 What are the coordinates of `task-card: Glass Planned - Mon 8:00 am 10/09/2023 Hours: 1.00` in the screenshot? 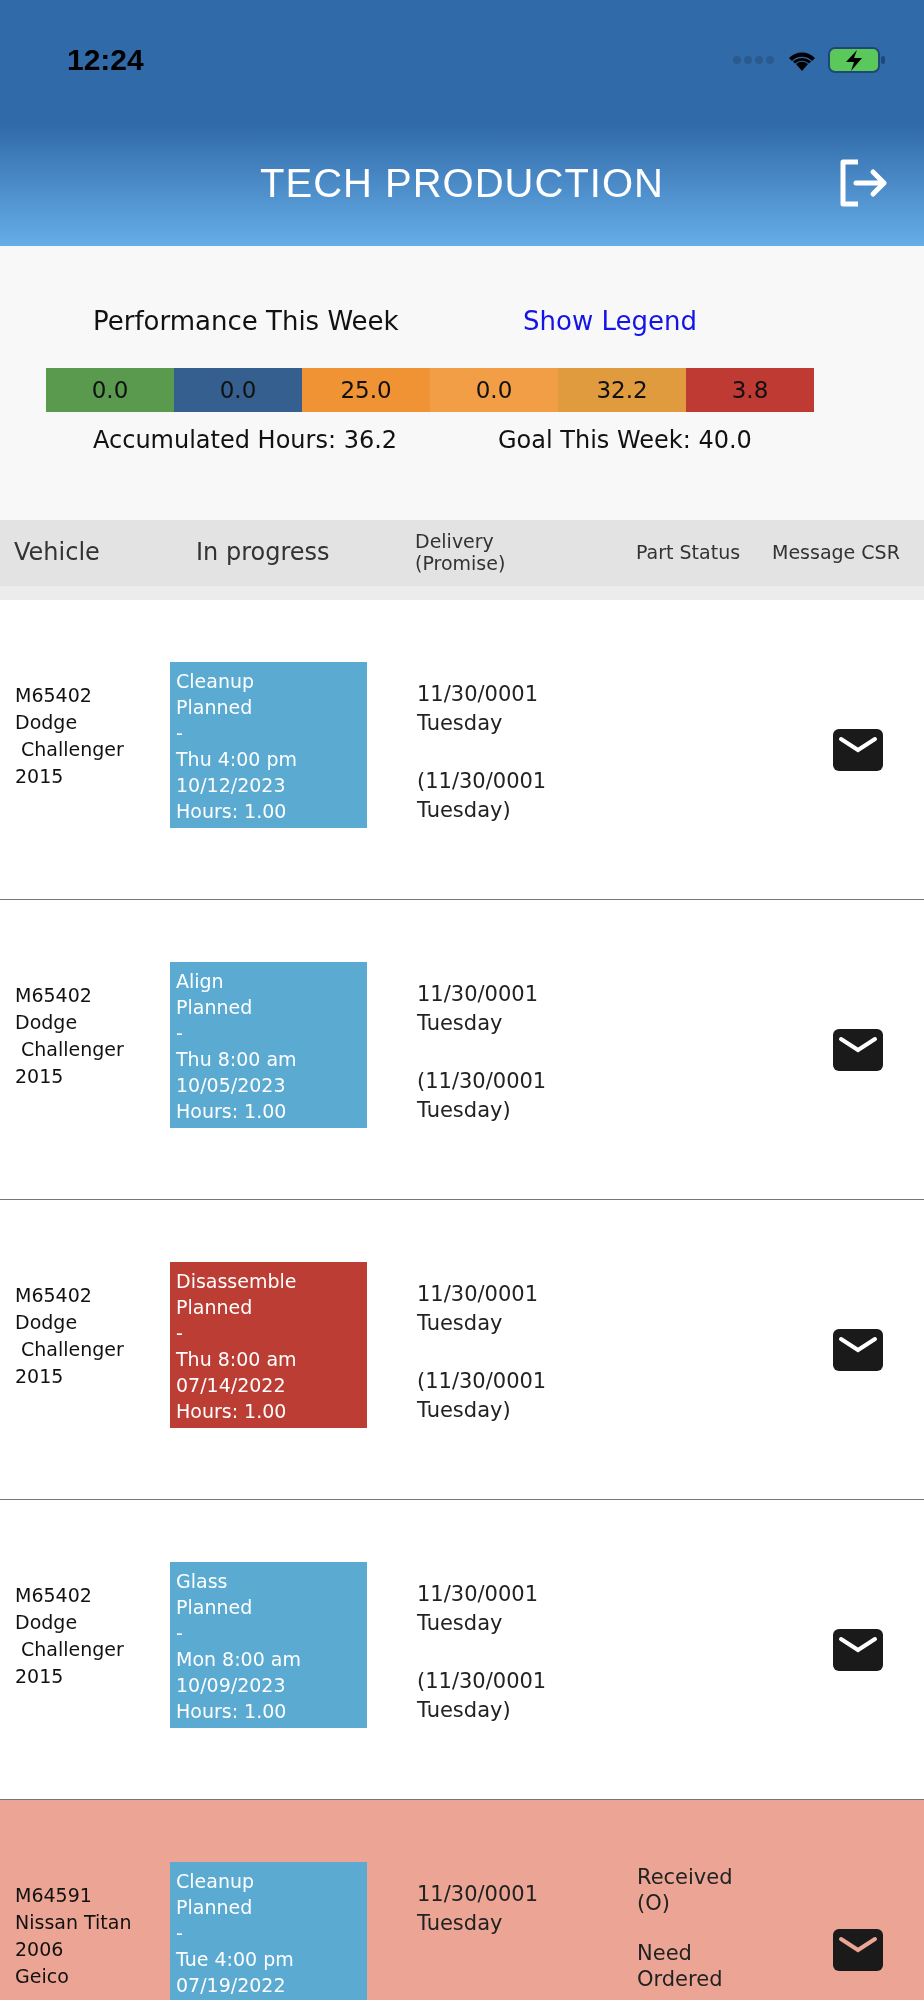 It's located at (268, 1645).